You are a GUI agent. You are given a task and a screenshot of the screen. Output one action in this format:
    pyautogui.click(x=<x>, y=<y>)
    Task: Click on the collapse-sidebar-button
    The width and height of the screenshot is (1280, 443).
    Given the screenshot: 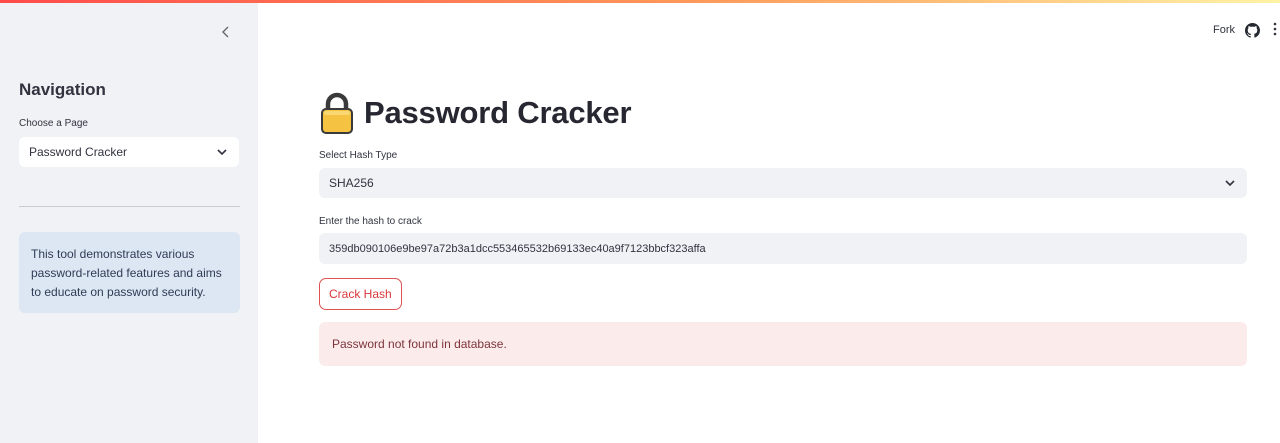 What is the action you would take?
    pyautogui.click(x=226, y=32)
    